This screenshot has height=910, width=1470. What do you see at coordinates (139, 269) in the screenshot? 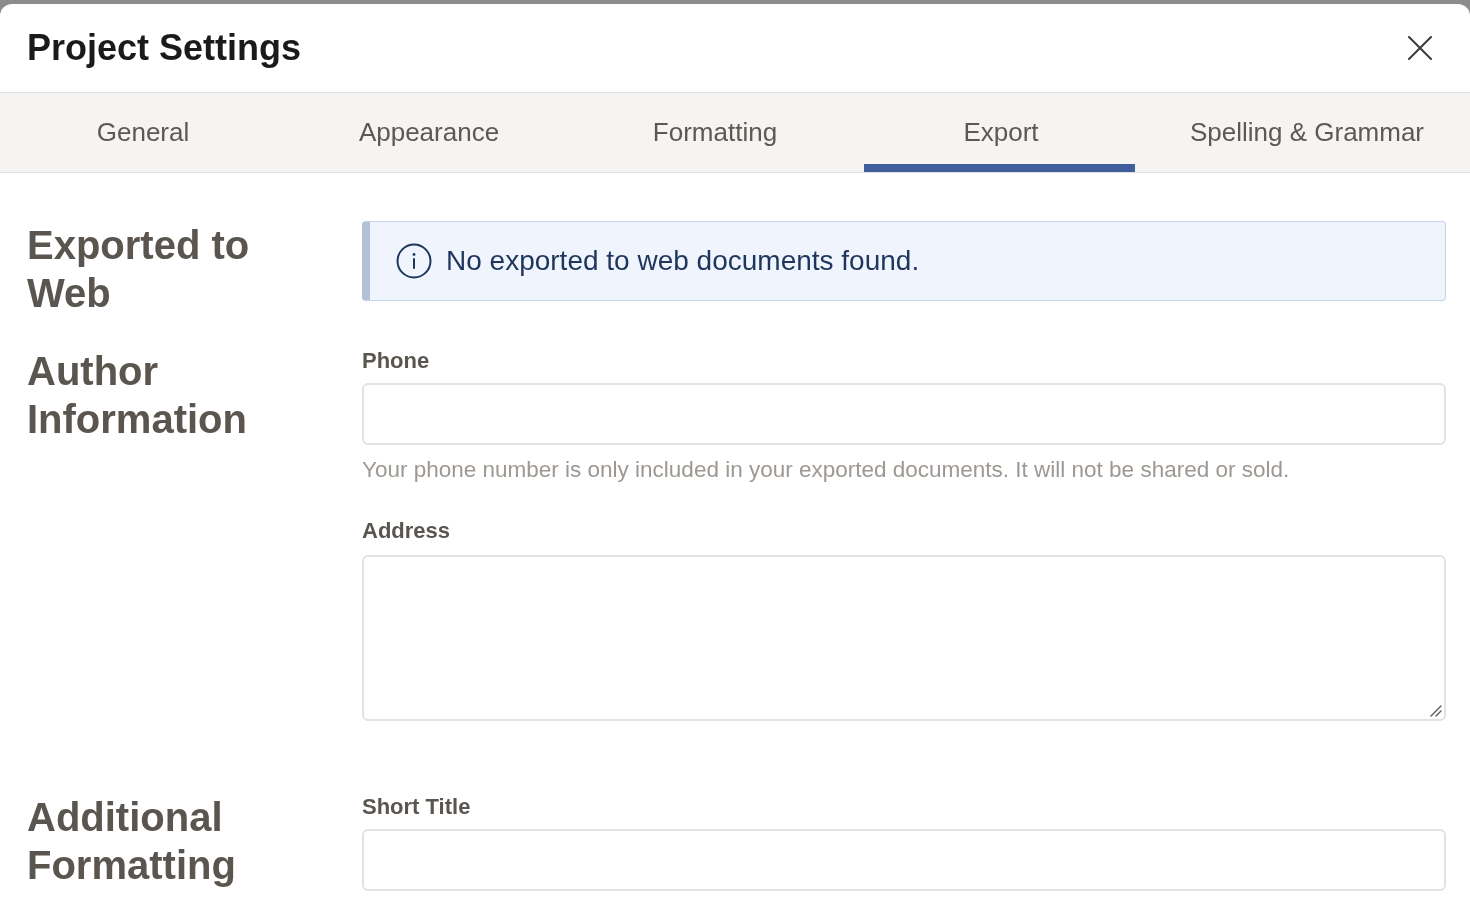
I see `section-heading: Exported to Web` at bounding box center [139, 269].